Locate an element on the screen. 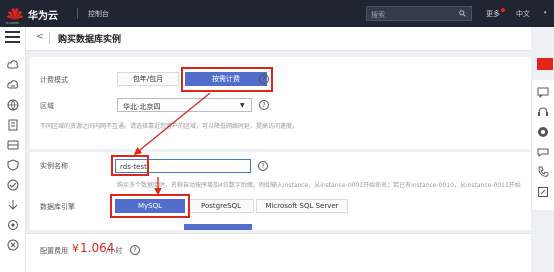 The width and height of the screenshot is (554, 272). left-service-rail is located at coordinates (13, 149).